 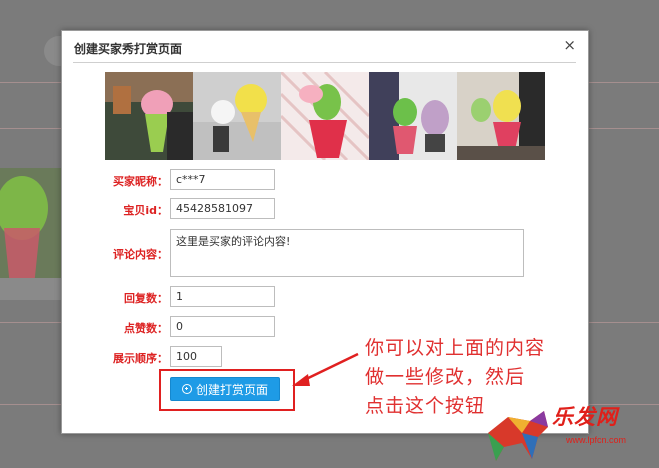 What do you see at coordinates (196, 356) in the screenshot?
I see `order-input: 100` at bounding box center [196, 356].